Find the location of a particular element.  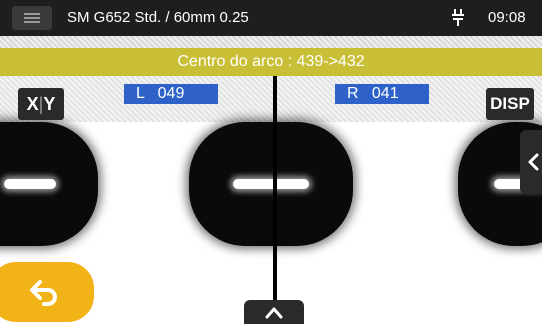

menu-button is located at coordinates (32, 18).